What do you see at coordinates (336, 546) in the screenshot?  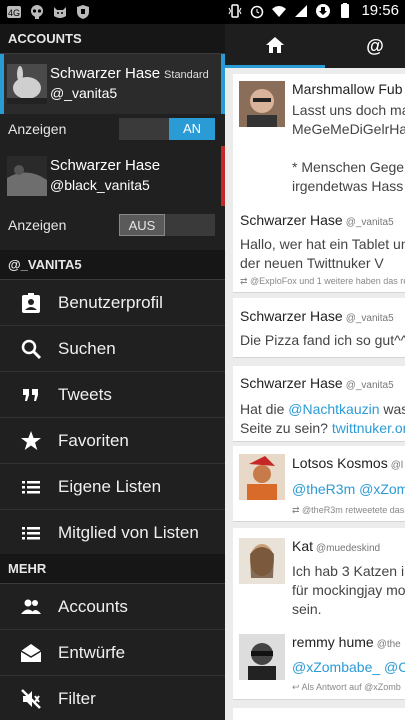 I see `tweet-author: Kat @muedeskind` at bounding box center [336, 546].